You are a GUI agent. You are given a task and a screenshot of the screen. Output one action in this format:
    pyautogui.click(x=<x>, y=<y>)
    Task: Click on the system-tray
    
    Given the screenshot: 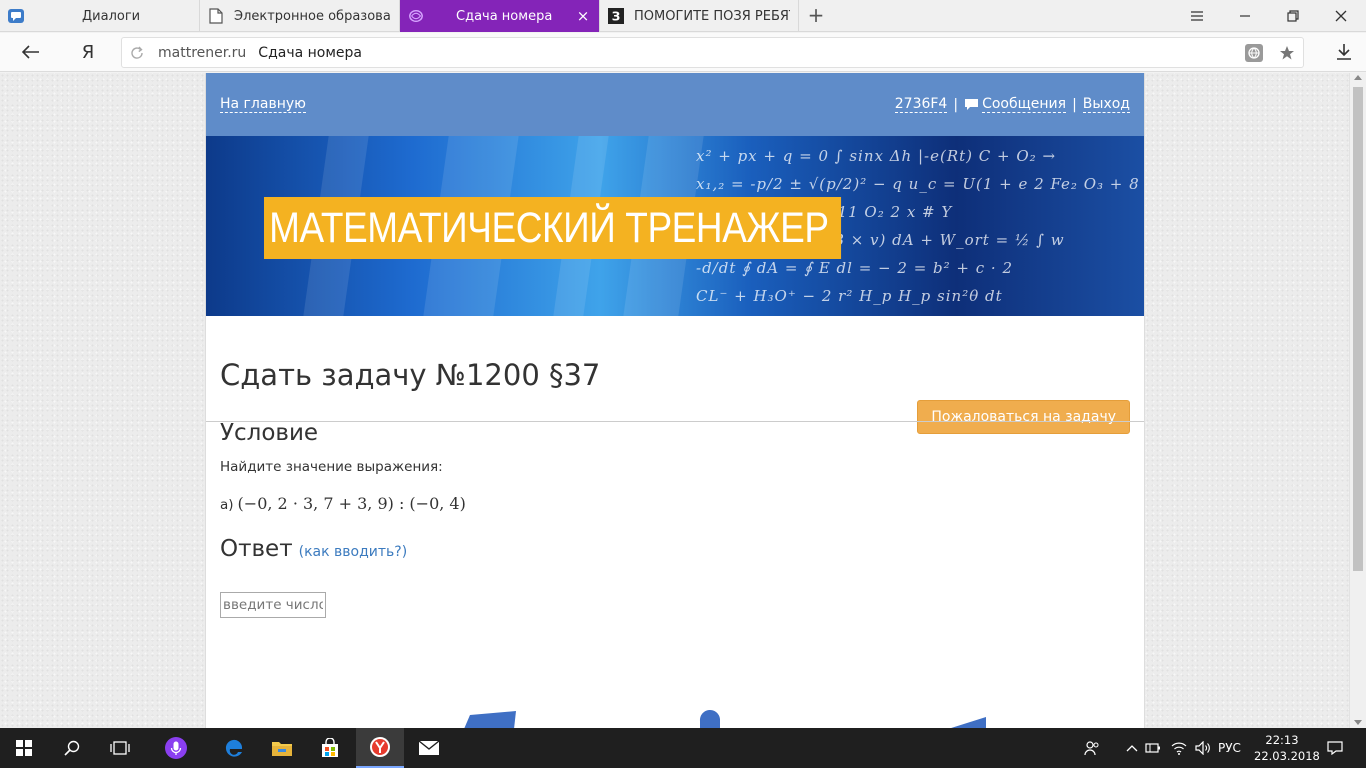 What is the action you would take?
    pyautogui.click(x=1147, y=748)
    